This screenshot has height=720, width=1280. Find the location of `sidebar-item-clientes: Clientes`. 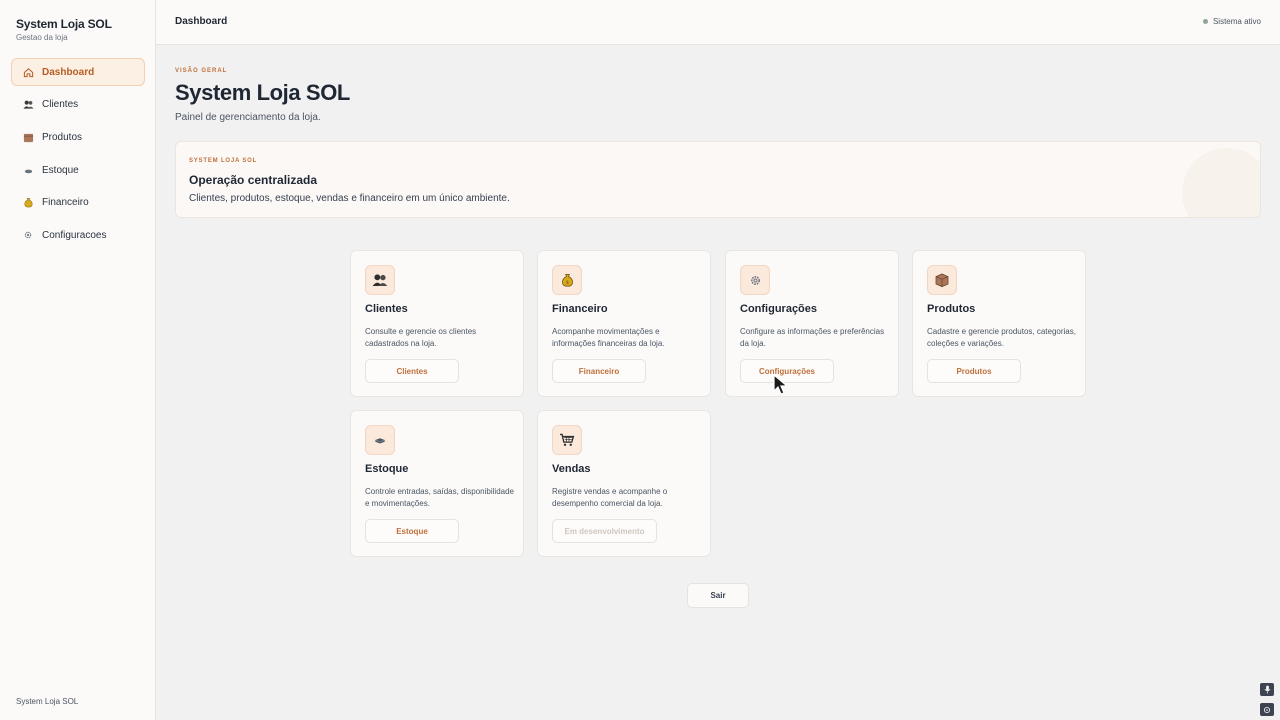

sidebar-item-clientes: Clientes is located at coordinates (78, 105).